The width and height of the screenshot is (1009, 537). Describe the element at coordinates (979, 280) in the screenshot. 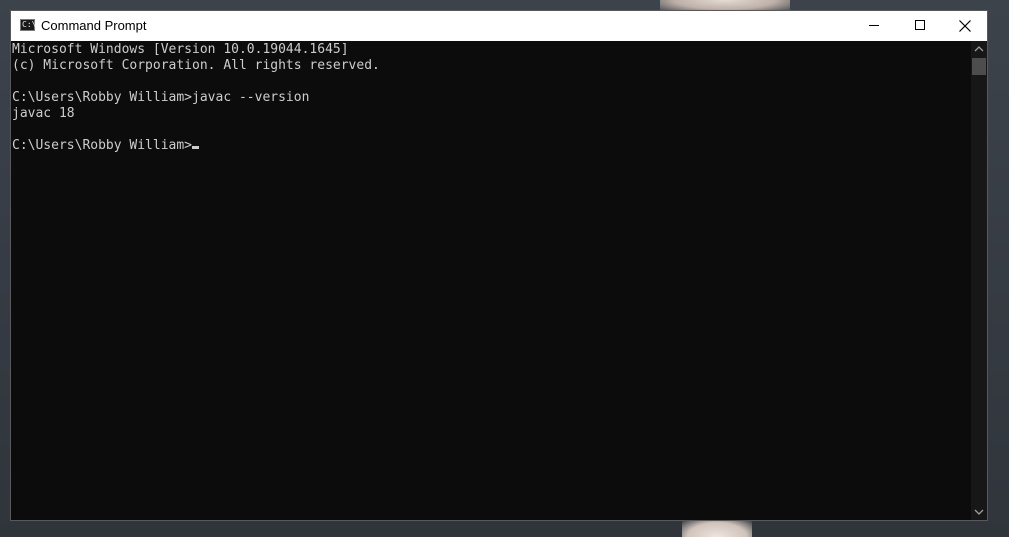

I see `vertical-scrollbar` at that location.